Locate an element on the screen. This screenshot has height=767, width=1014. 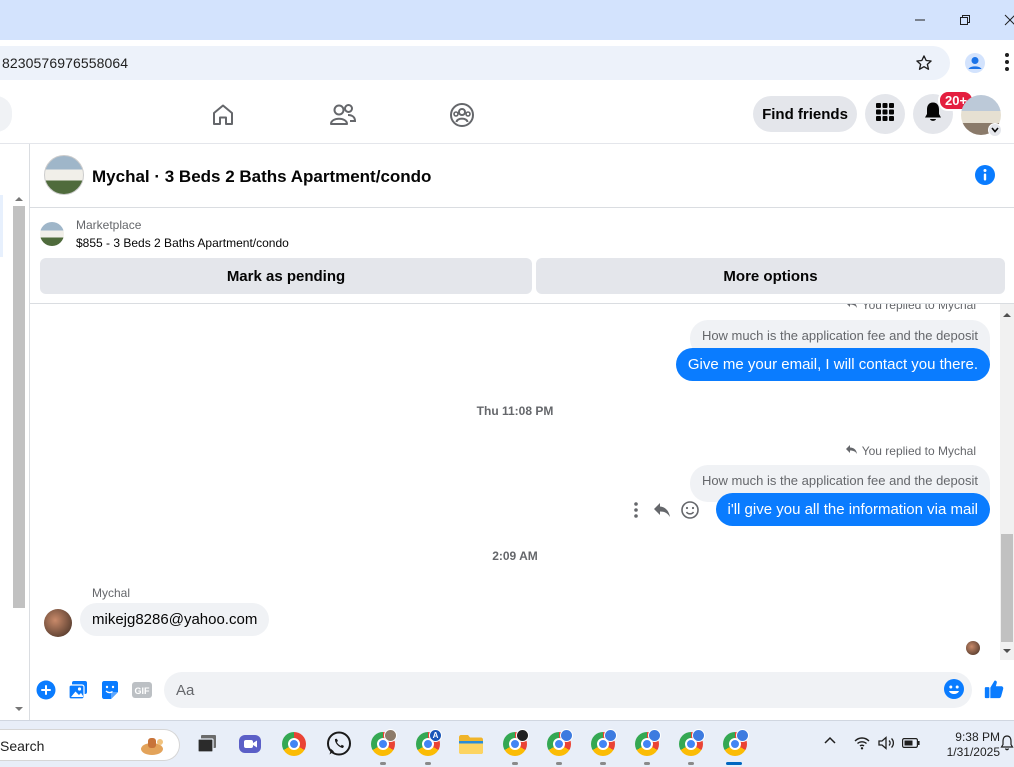
more-options-button: More options is located at coordinates (770, 276).